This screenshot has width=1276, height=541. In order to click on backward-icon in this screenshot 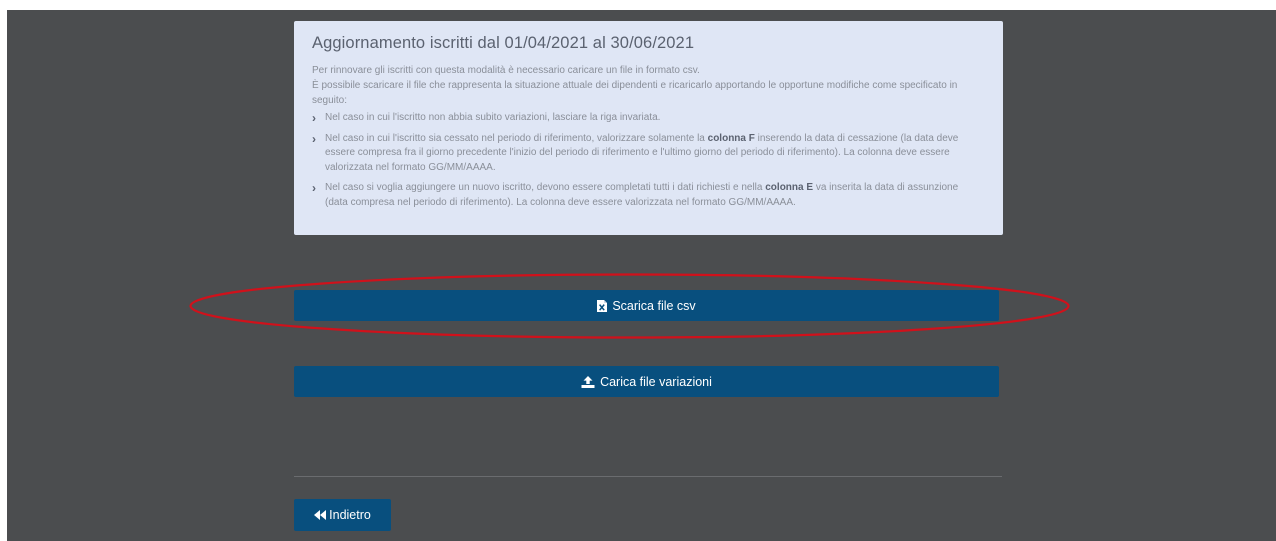, I will do `click(320, 515)`.